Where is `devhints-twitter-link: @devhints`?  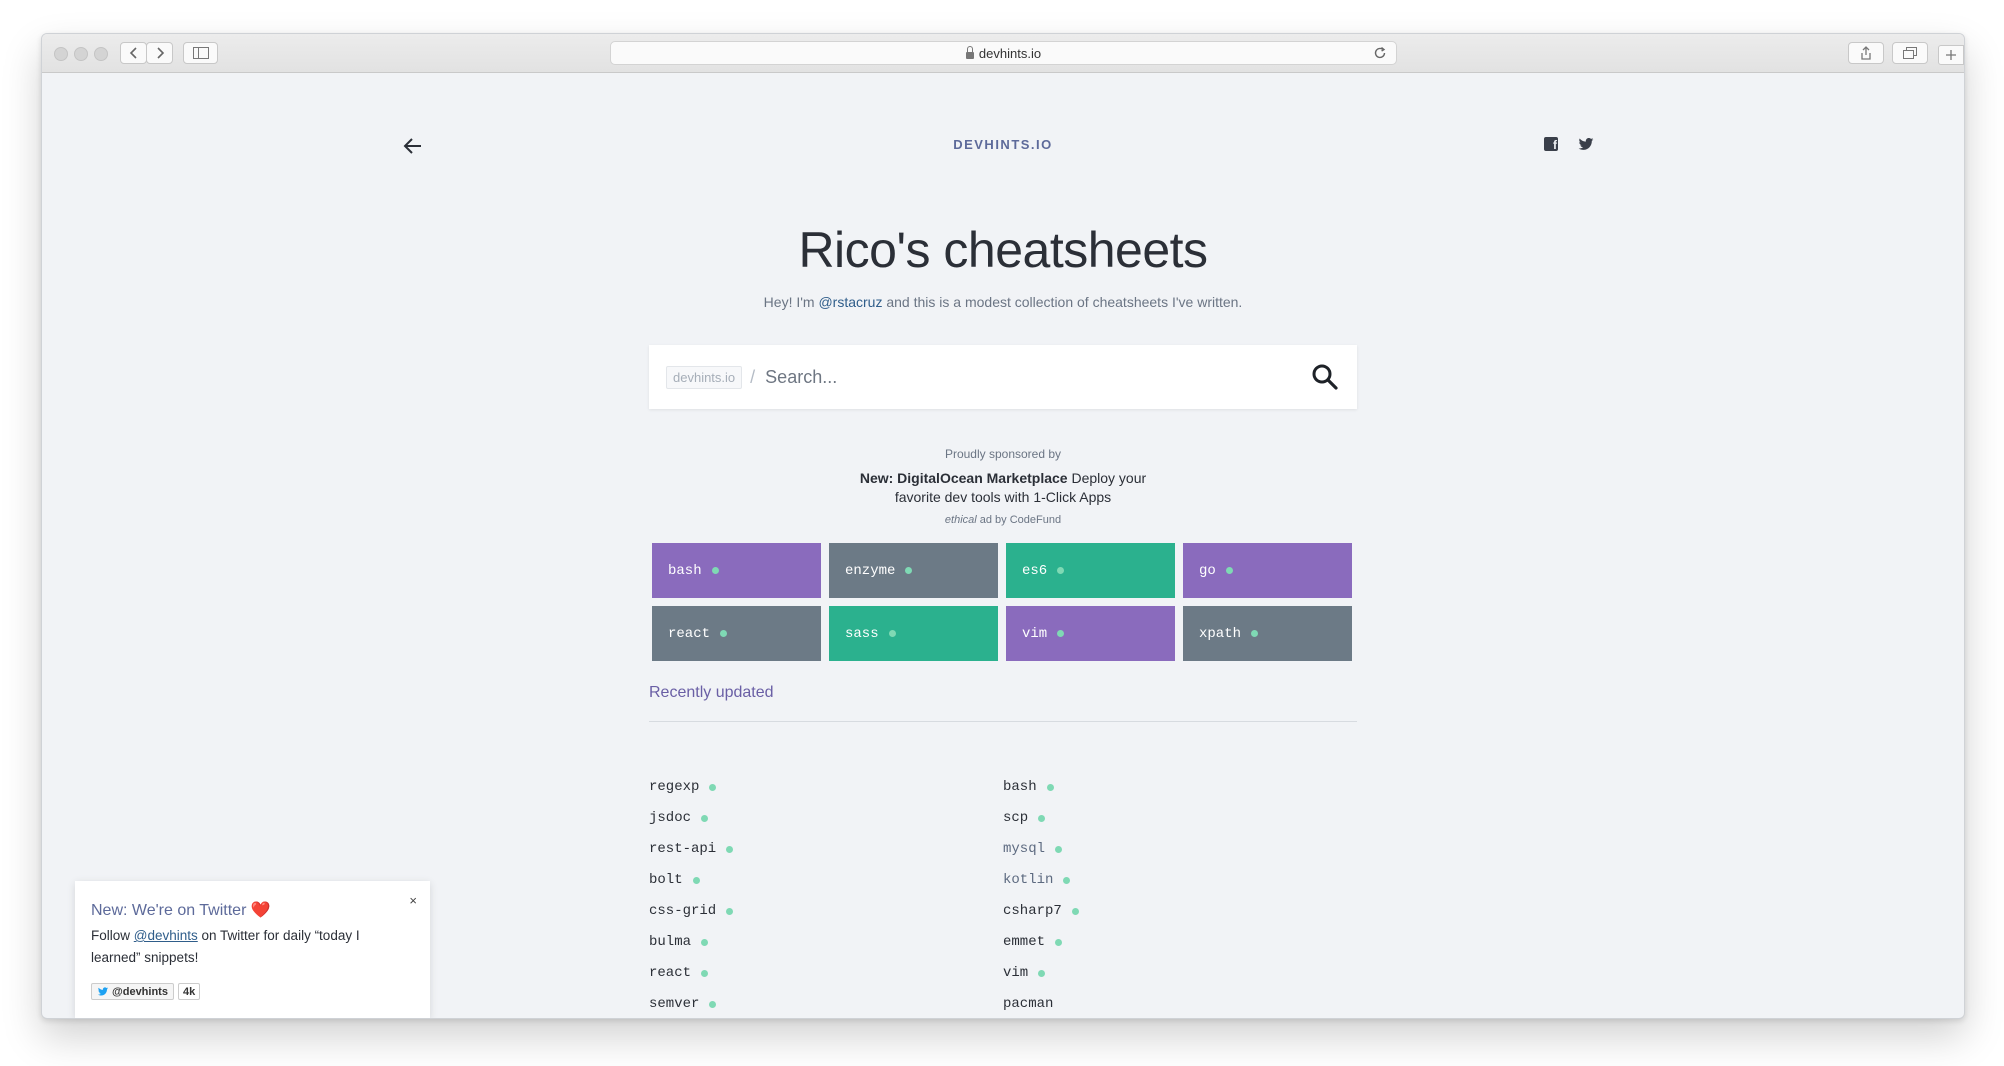 devhints-twitter-link: @devhints is located at coordinates (166, 935).